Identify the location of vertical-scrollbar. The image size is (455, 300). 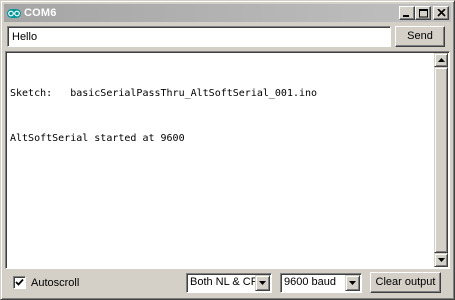
(441, 160).